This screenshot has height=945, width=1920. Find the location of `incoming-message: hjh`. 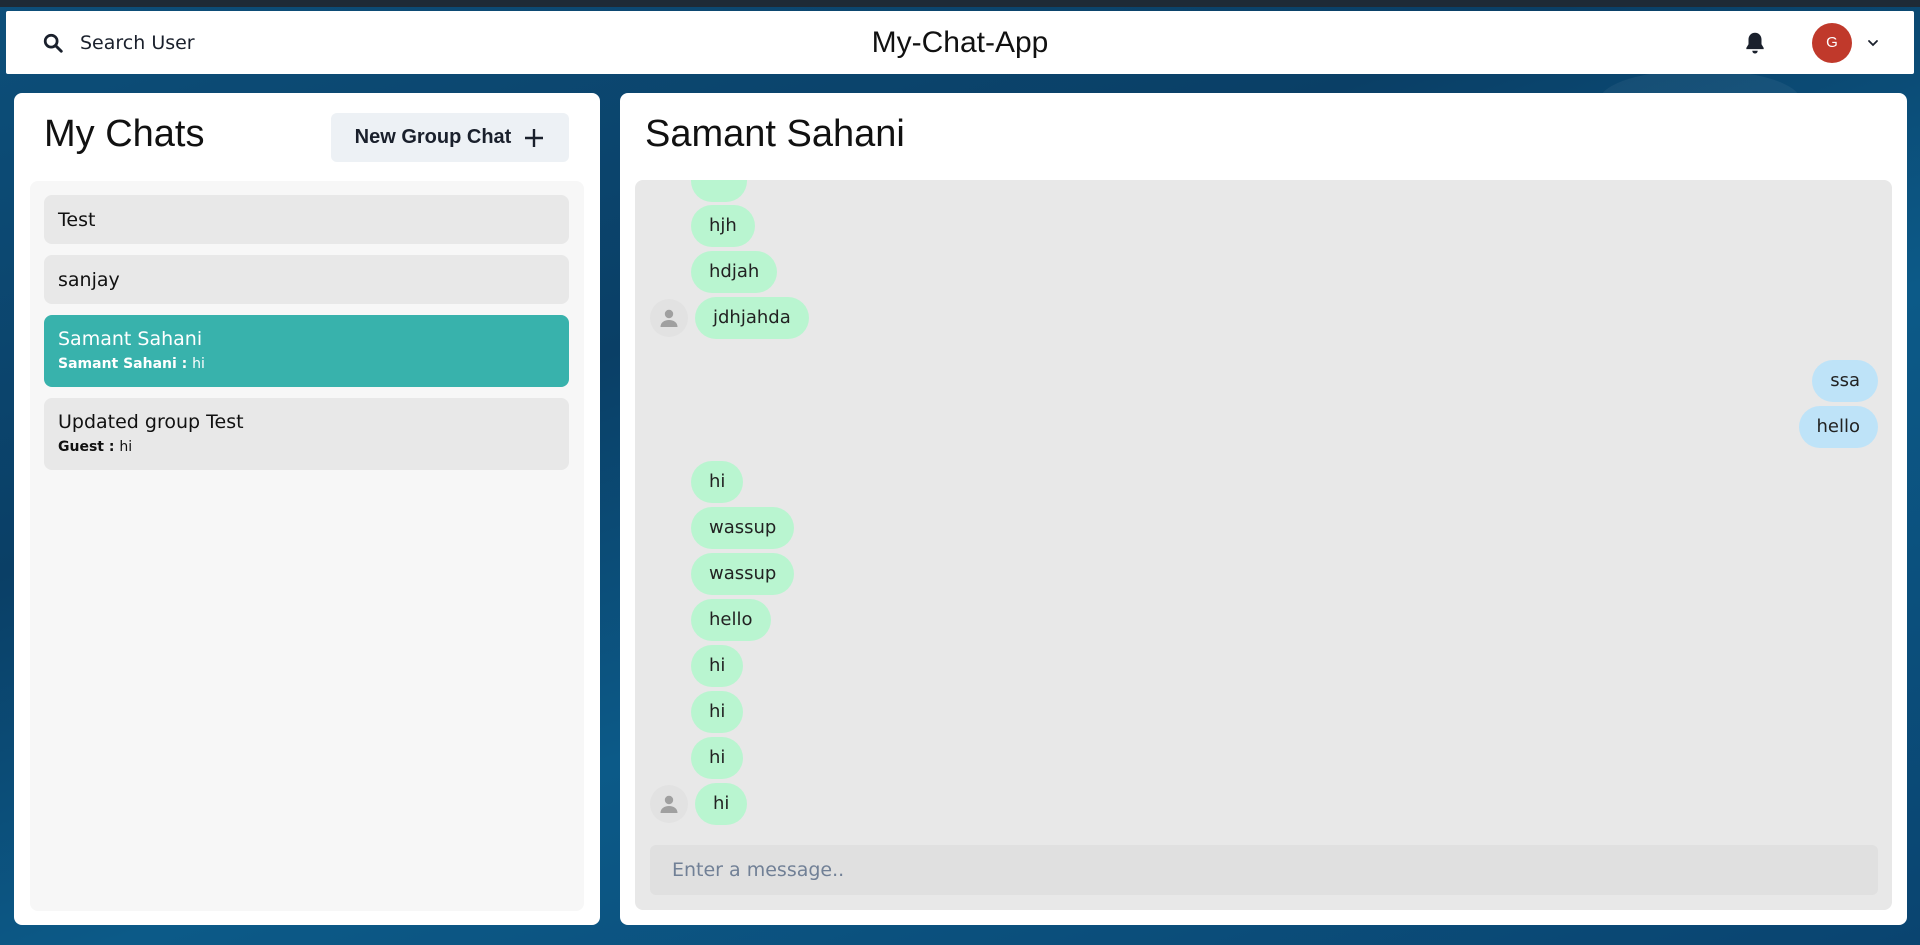

incoming-message: hjh is located at coordinates (723, 226).